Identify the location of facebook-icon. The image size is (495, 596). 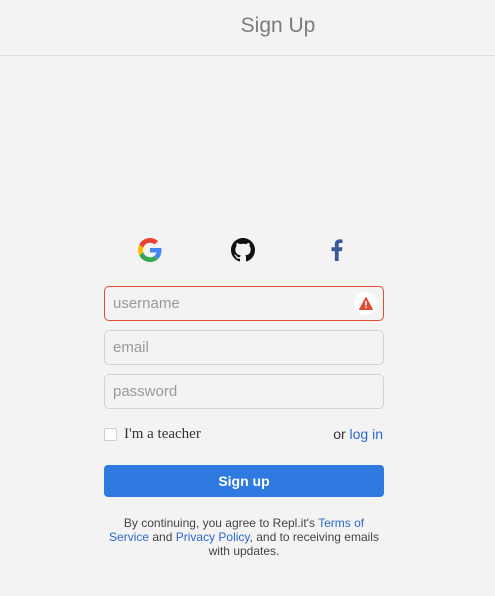
(337, 250).